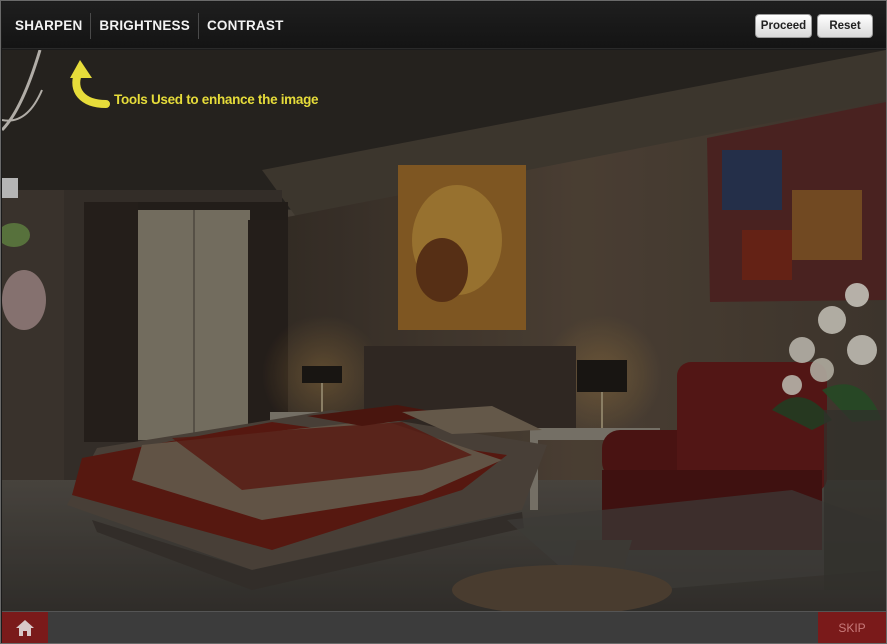  I want to click on tool-contrast: CONTRAST, so click(245, 26).